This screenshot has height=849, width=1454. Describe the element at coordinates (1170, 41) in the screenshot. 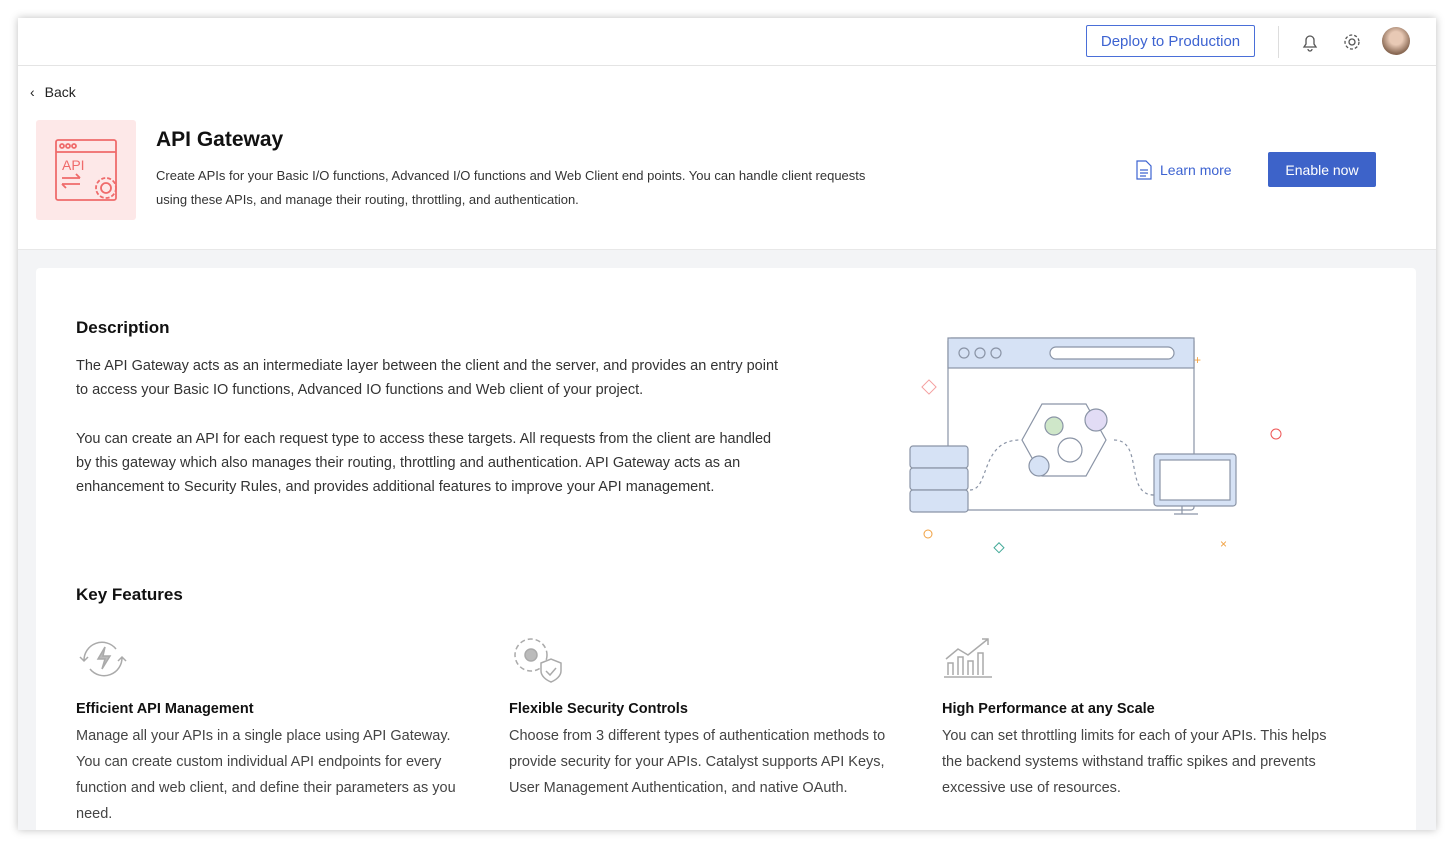

I see `deploy-to-production-button: Deploy to Production` at that location.